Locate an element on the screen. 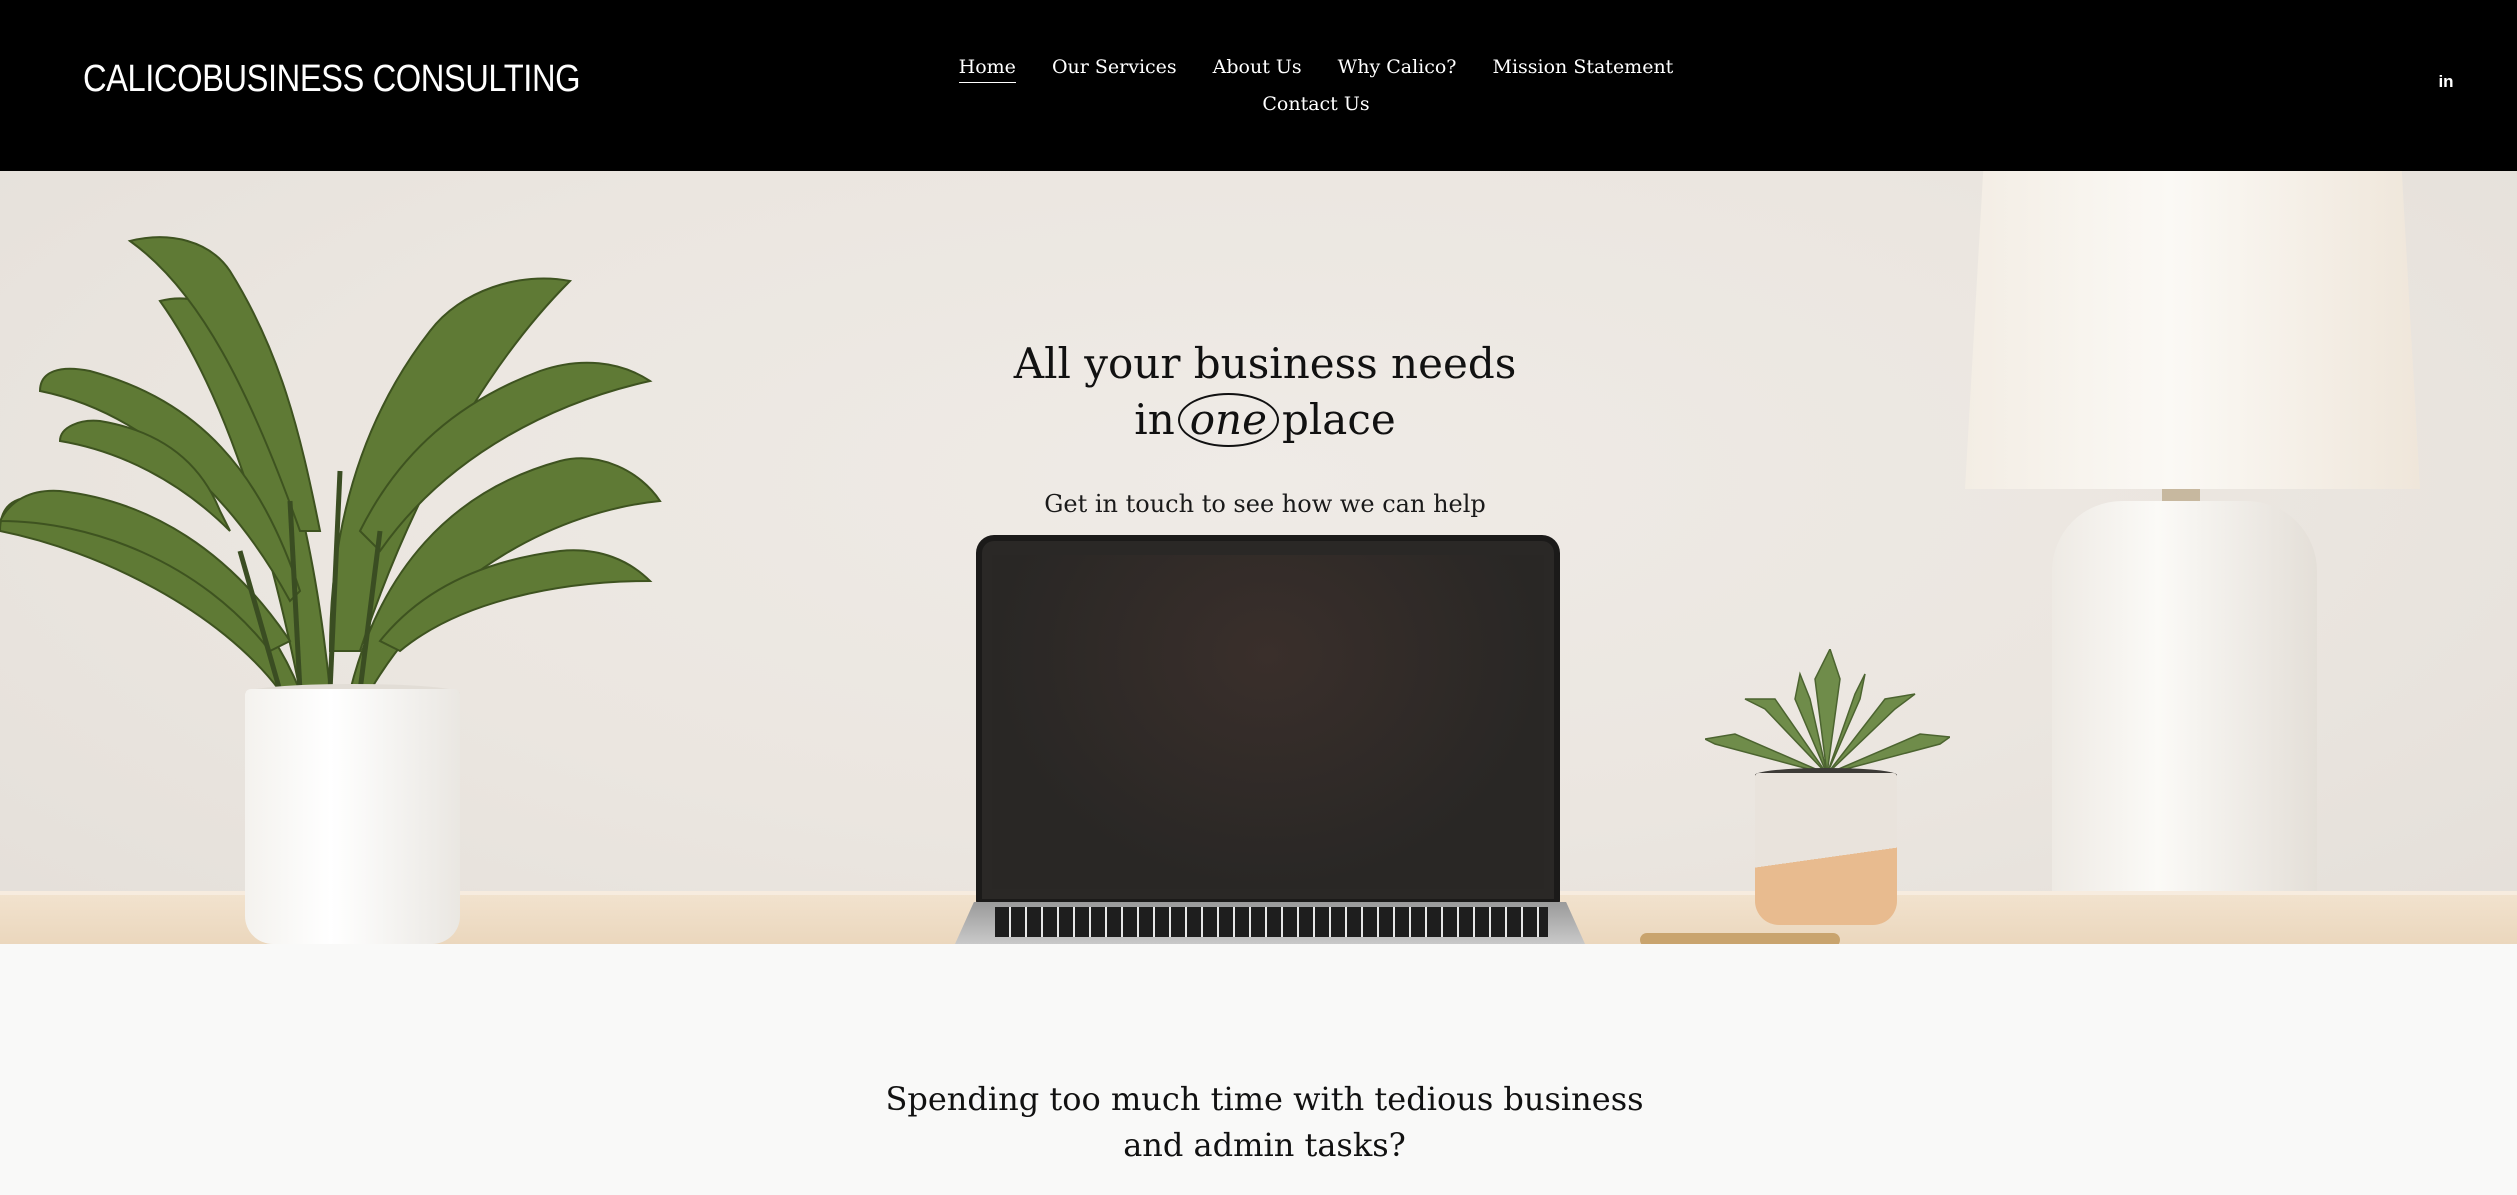 The height and width of the screenshot is (1195, 2517). nav-mission-statement: Mission Statement is located at coordinates (1583, 67).